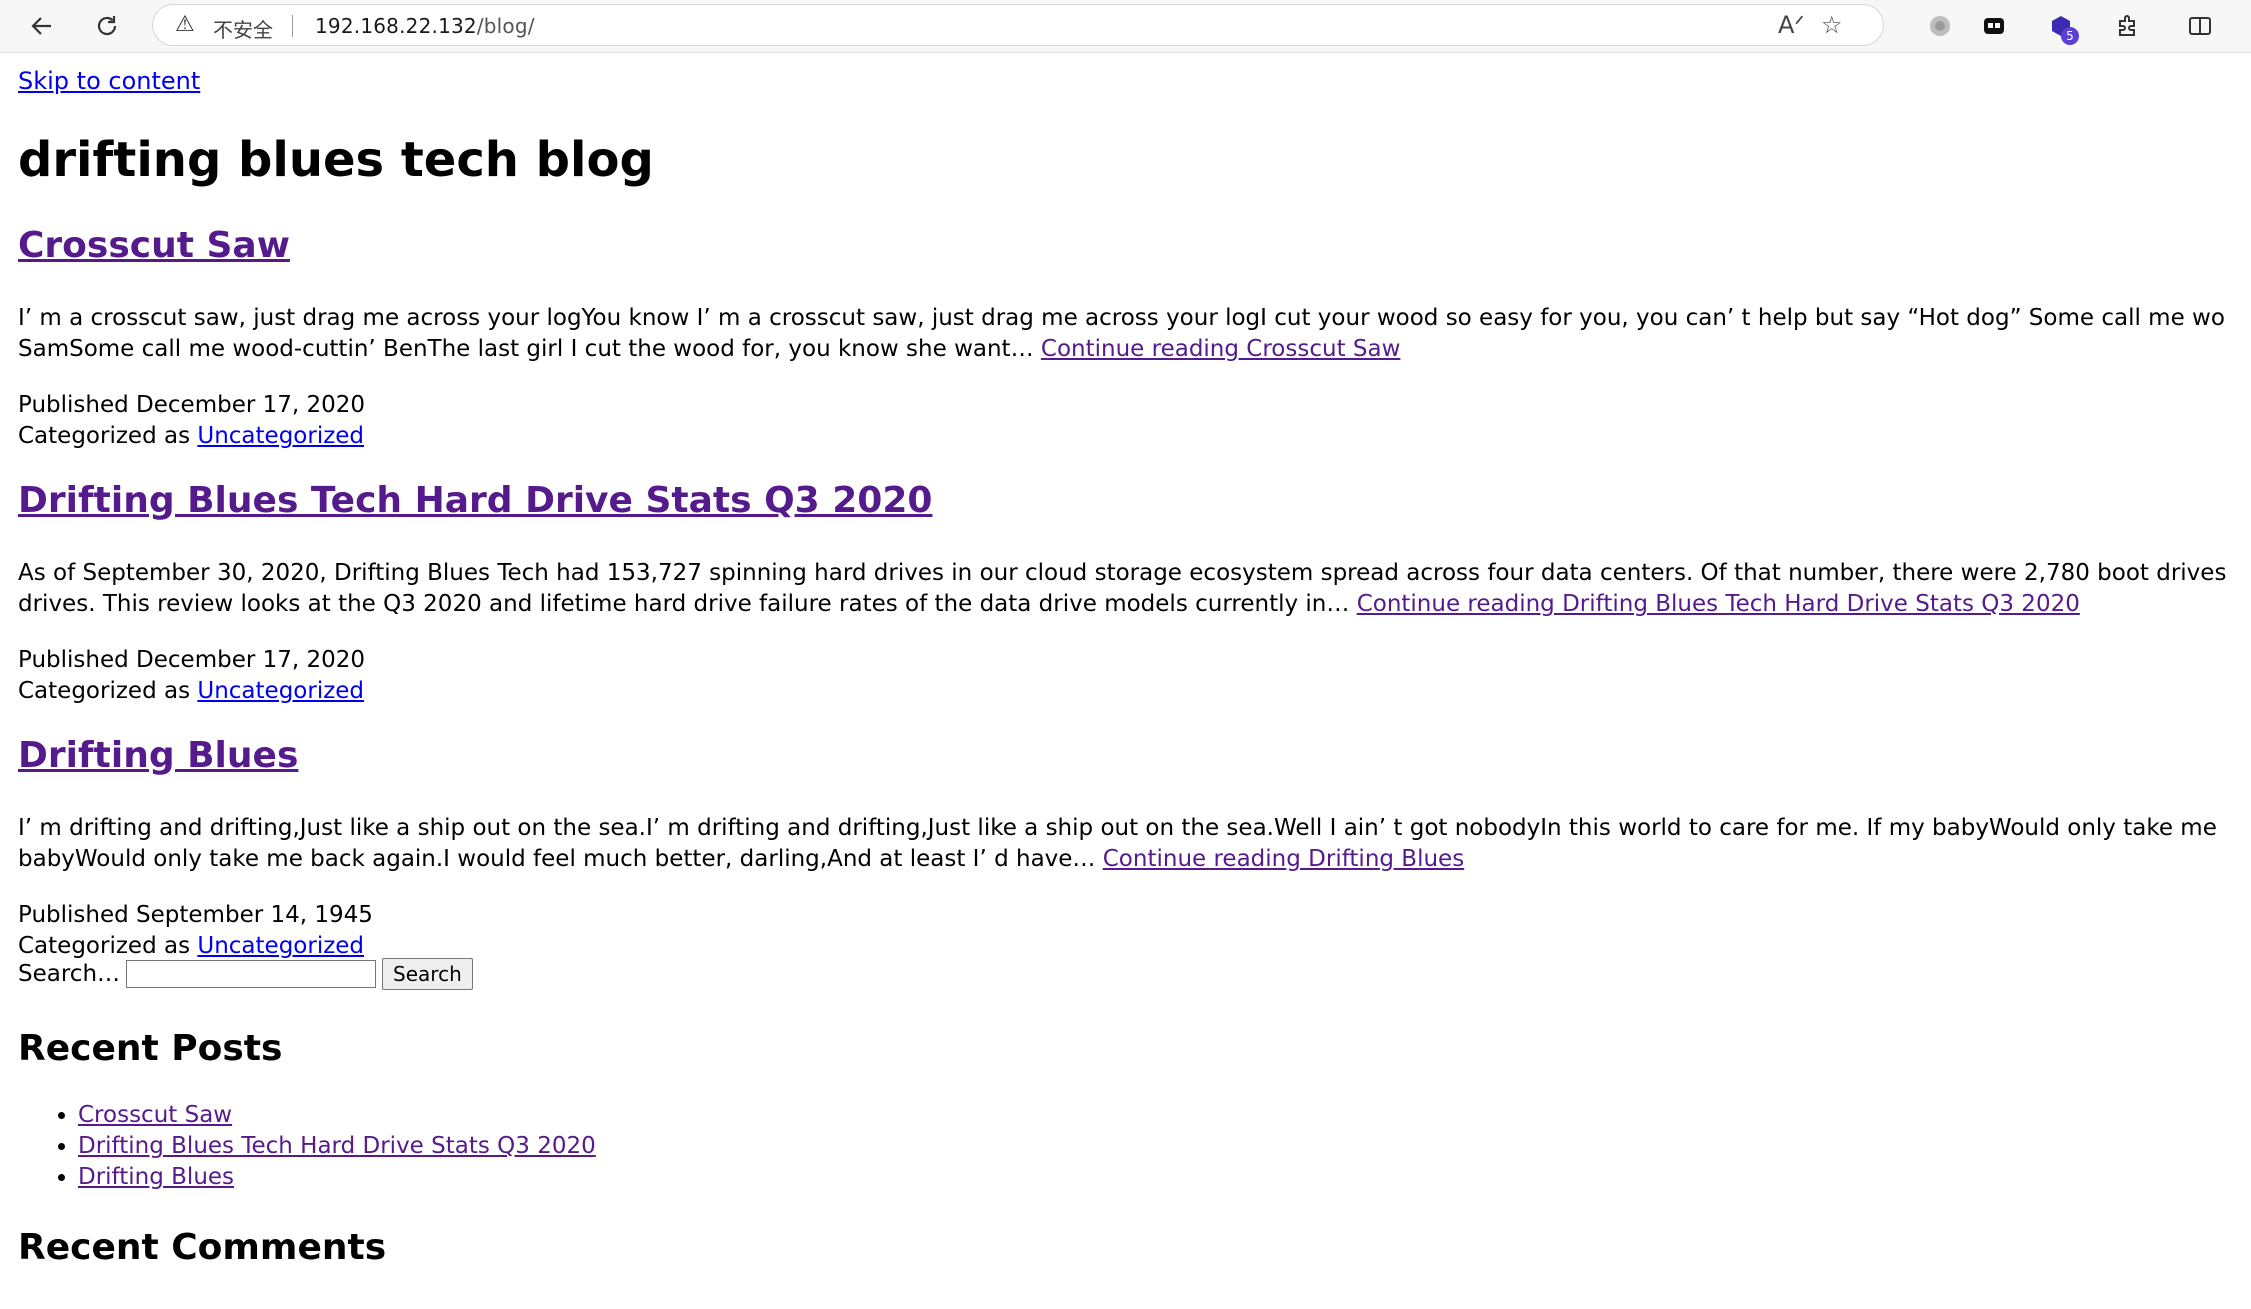 This screenshot has height=1309, width=2251. Describe the element at coordinates (243, 28) in the screenshot. I see `security-label: 不安全` at that location.